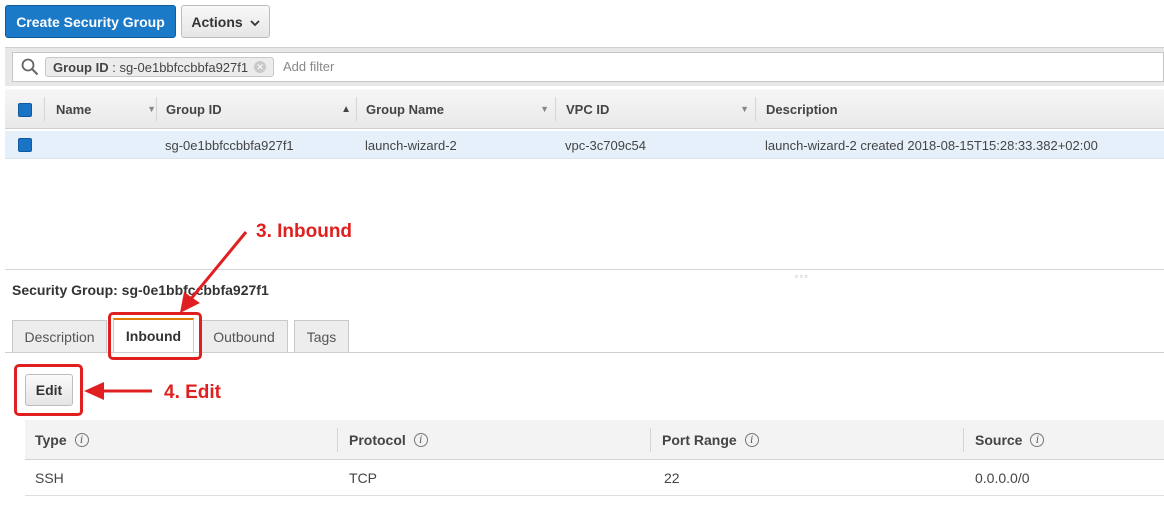  Describe the element at coordinates (218, 266) in the screenshot. I see `arrow-line-inbound` at that location.